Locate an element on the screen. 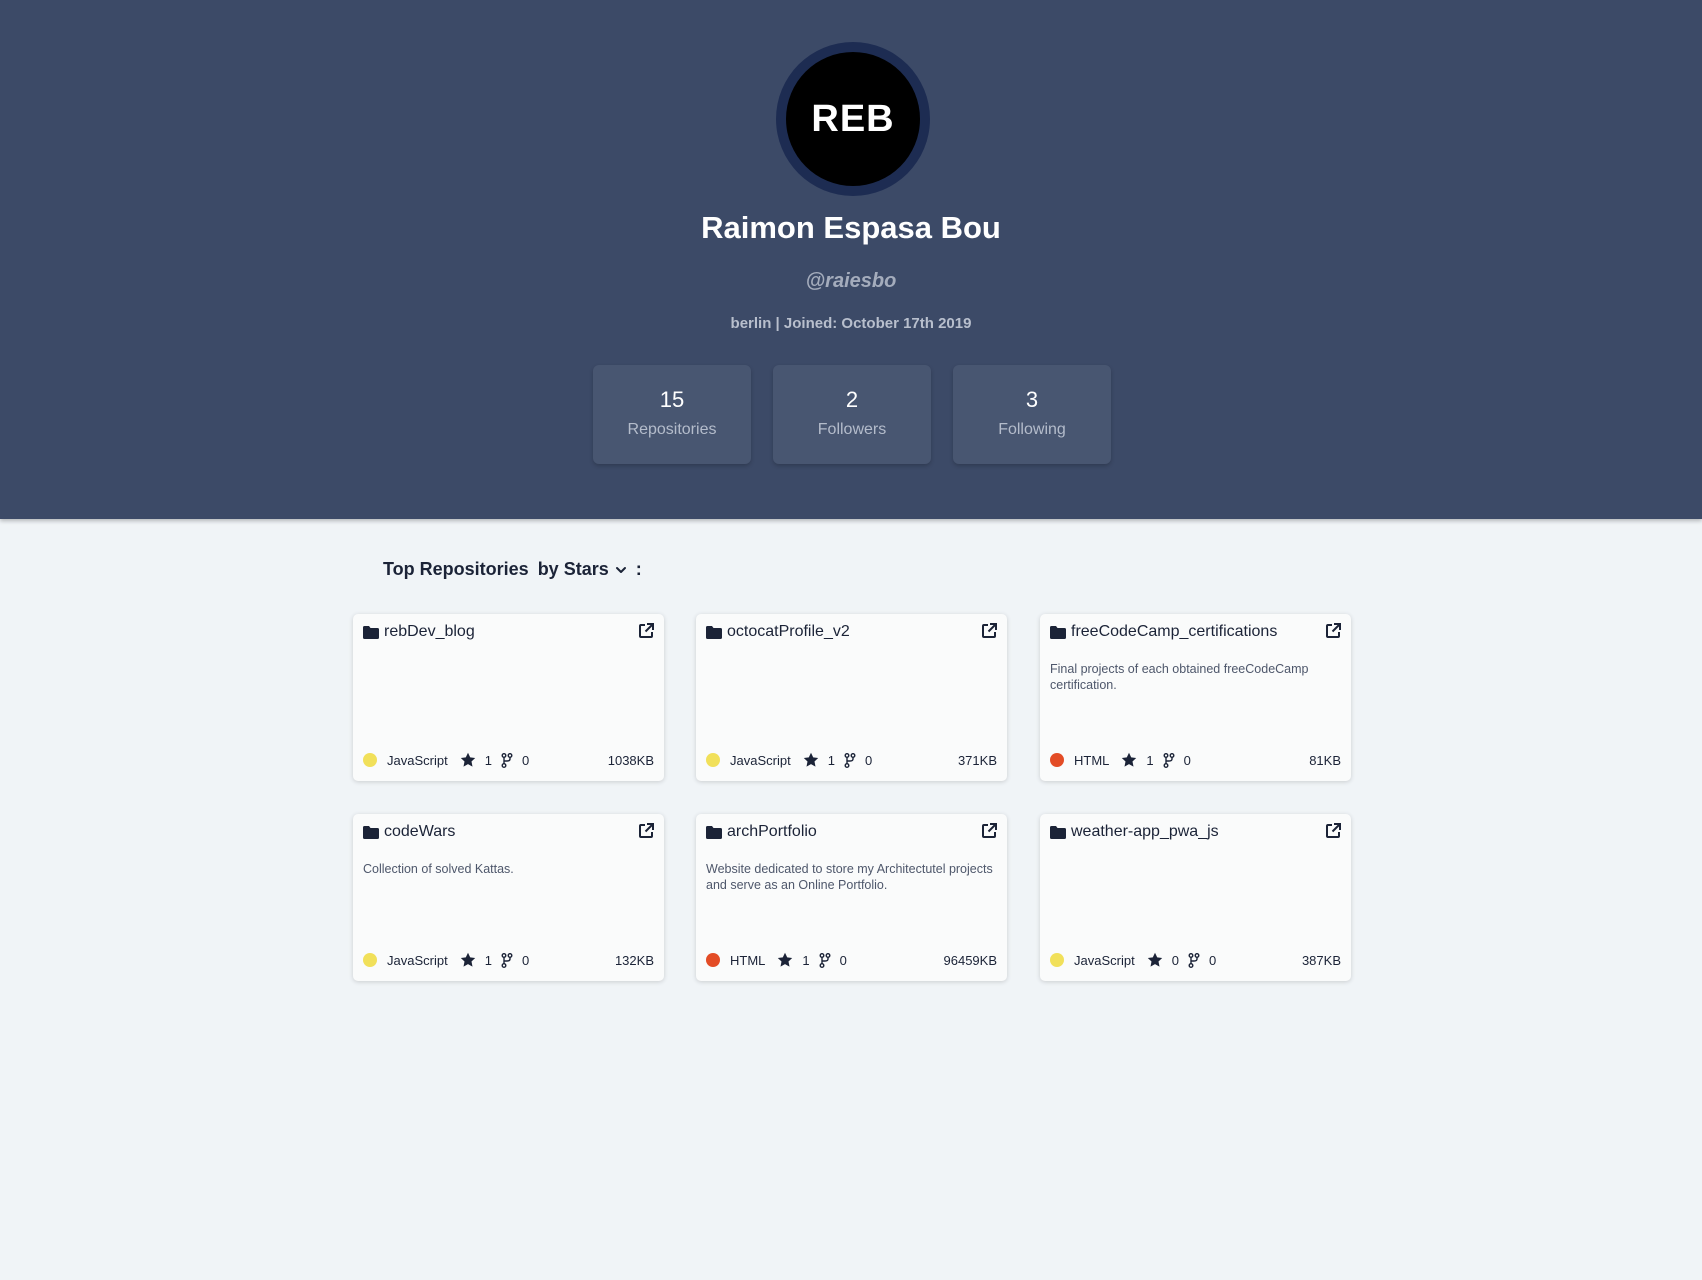 This screenshot has height=1280, width=1702. repo-name: freeCodeCamp_certifications is located at coordinates (1174, 631).